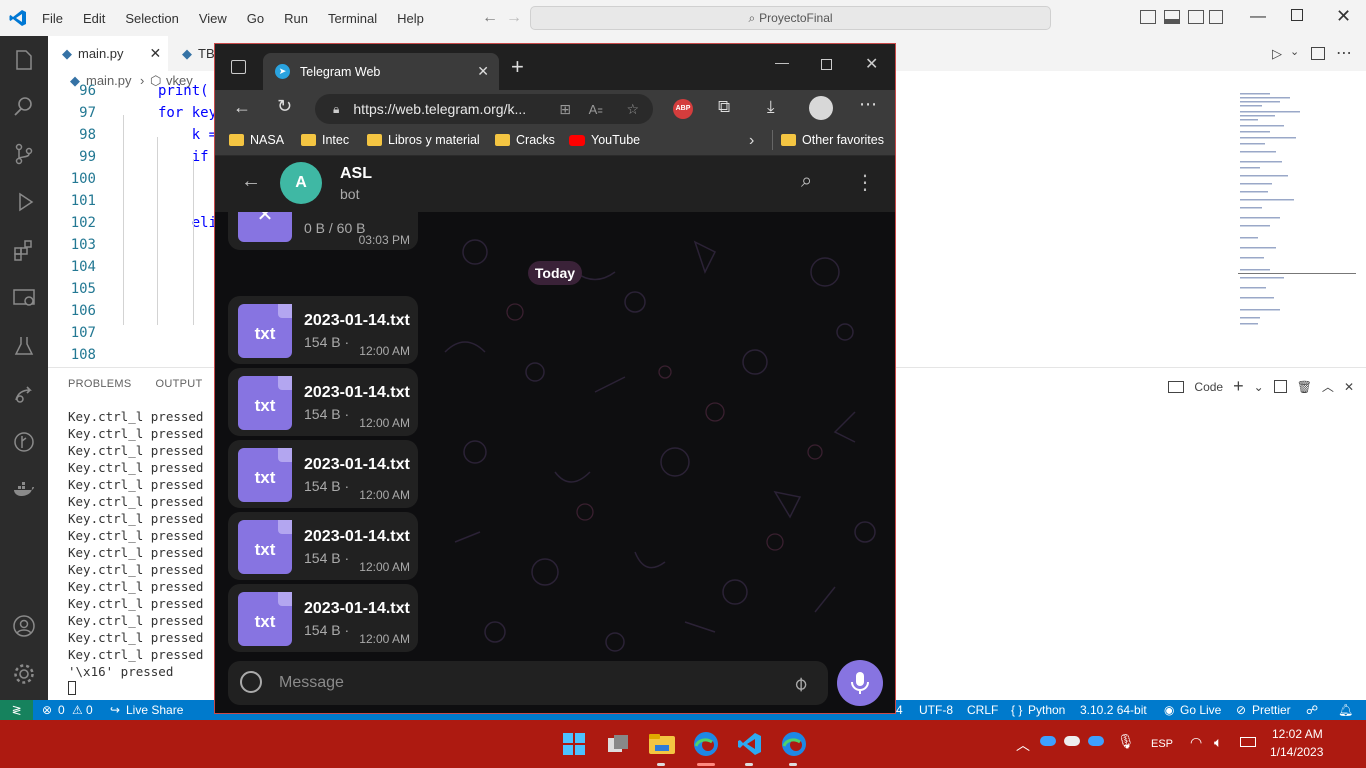 This screenshot has width=1366, height=768. Describe the element at coordinates (821, 108) in the screenshot. I see `profile-avatar` at that location.